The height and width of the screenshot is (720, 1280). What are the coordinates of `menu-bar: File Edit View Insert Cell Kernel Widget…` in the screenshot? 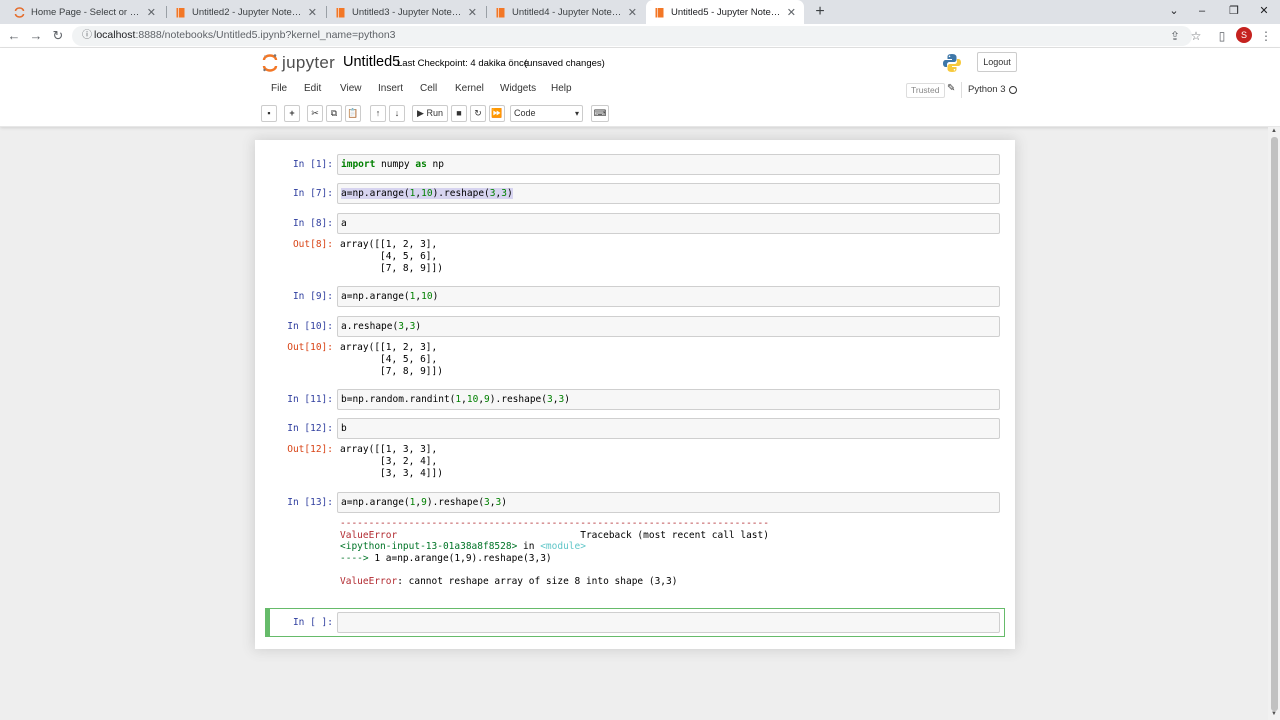 It's located at (639, 90).